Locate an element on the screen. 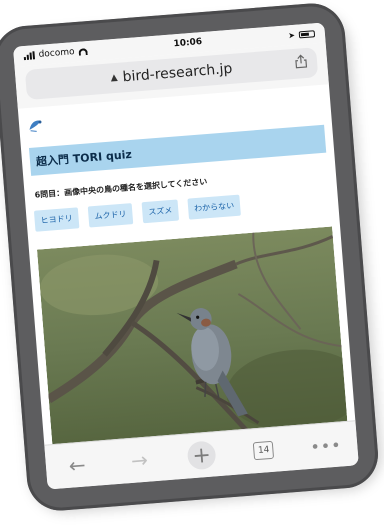 This screenshot has width=384, height=525. tab-count: 14 is located at coordinates (264, 450).